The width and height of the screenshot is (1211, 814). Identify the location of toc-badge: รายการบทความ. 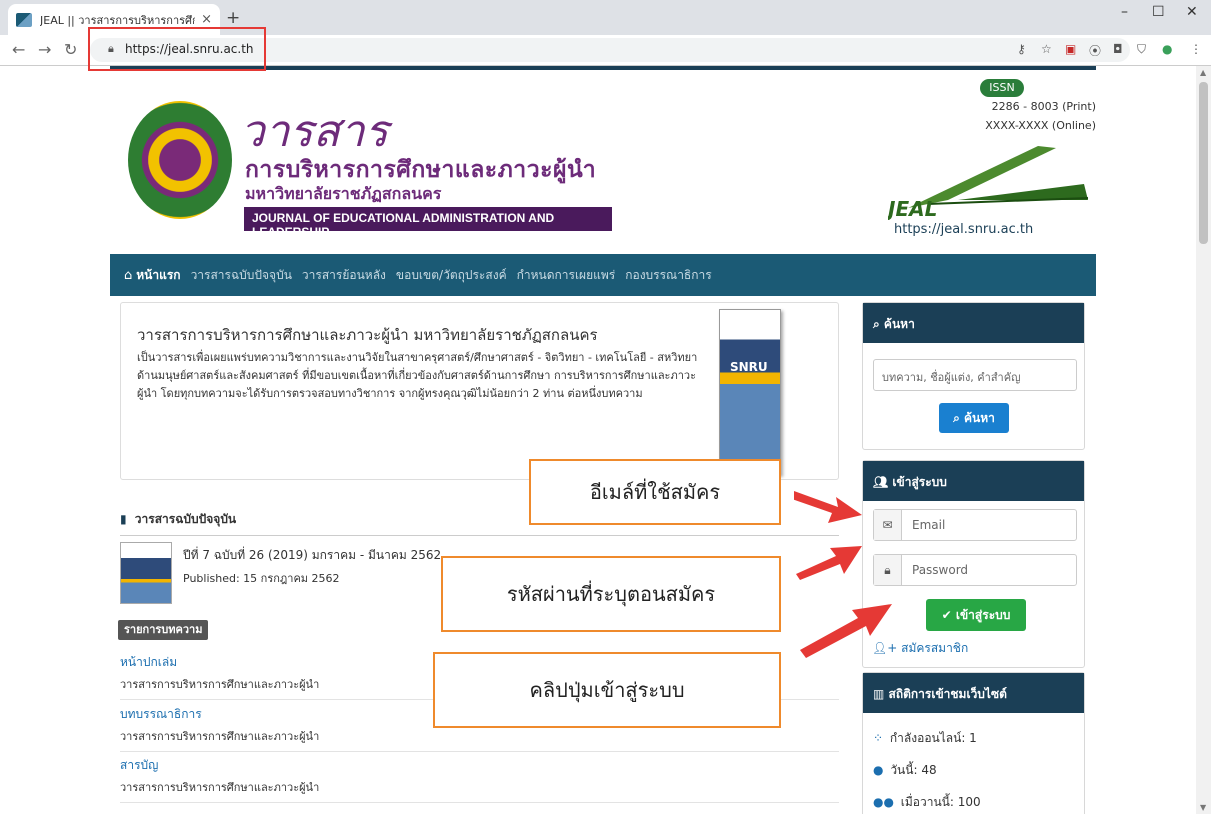
(163, 630).